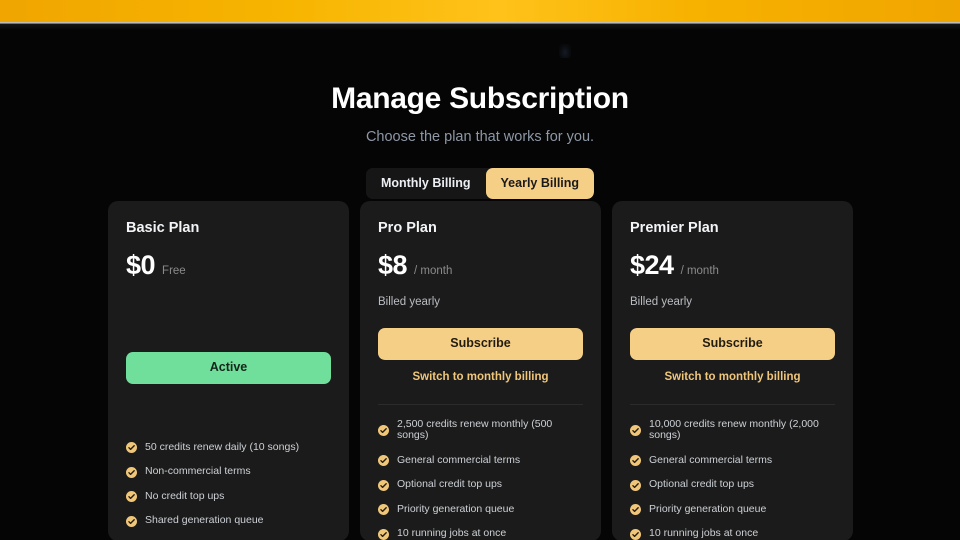 This screenshot has height=540, width=960. I want to click on plan-status-button: Active, so click(228, 368).